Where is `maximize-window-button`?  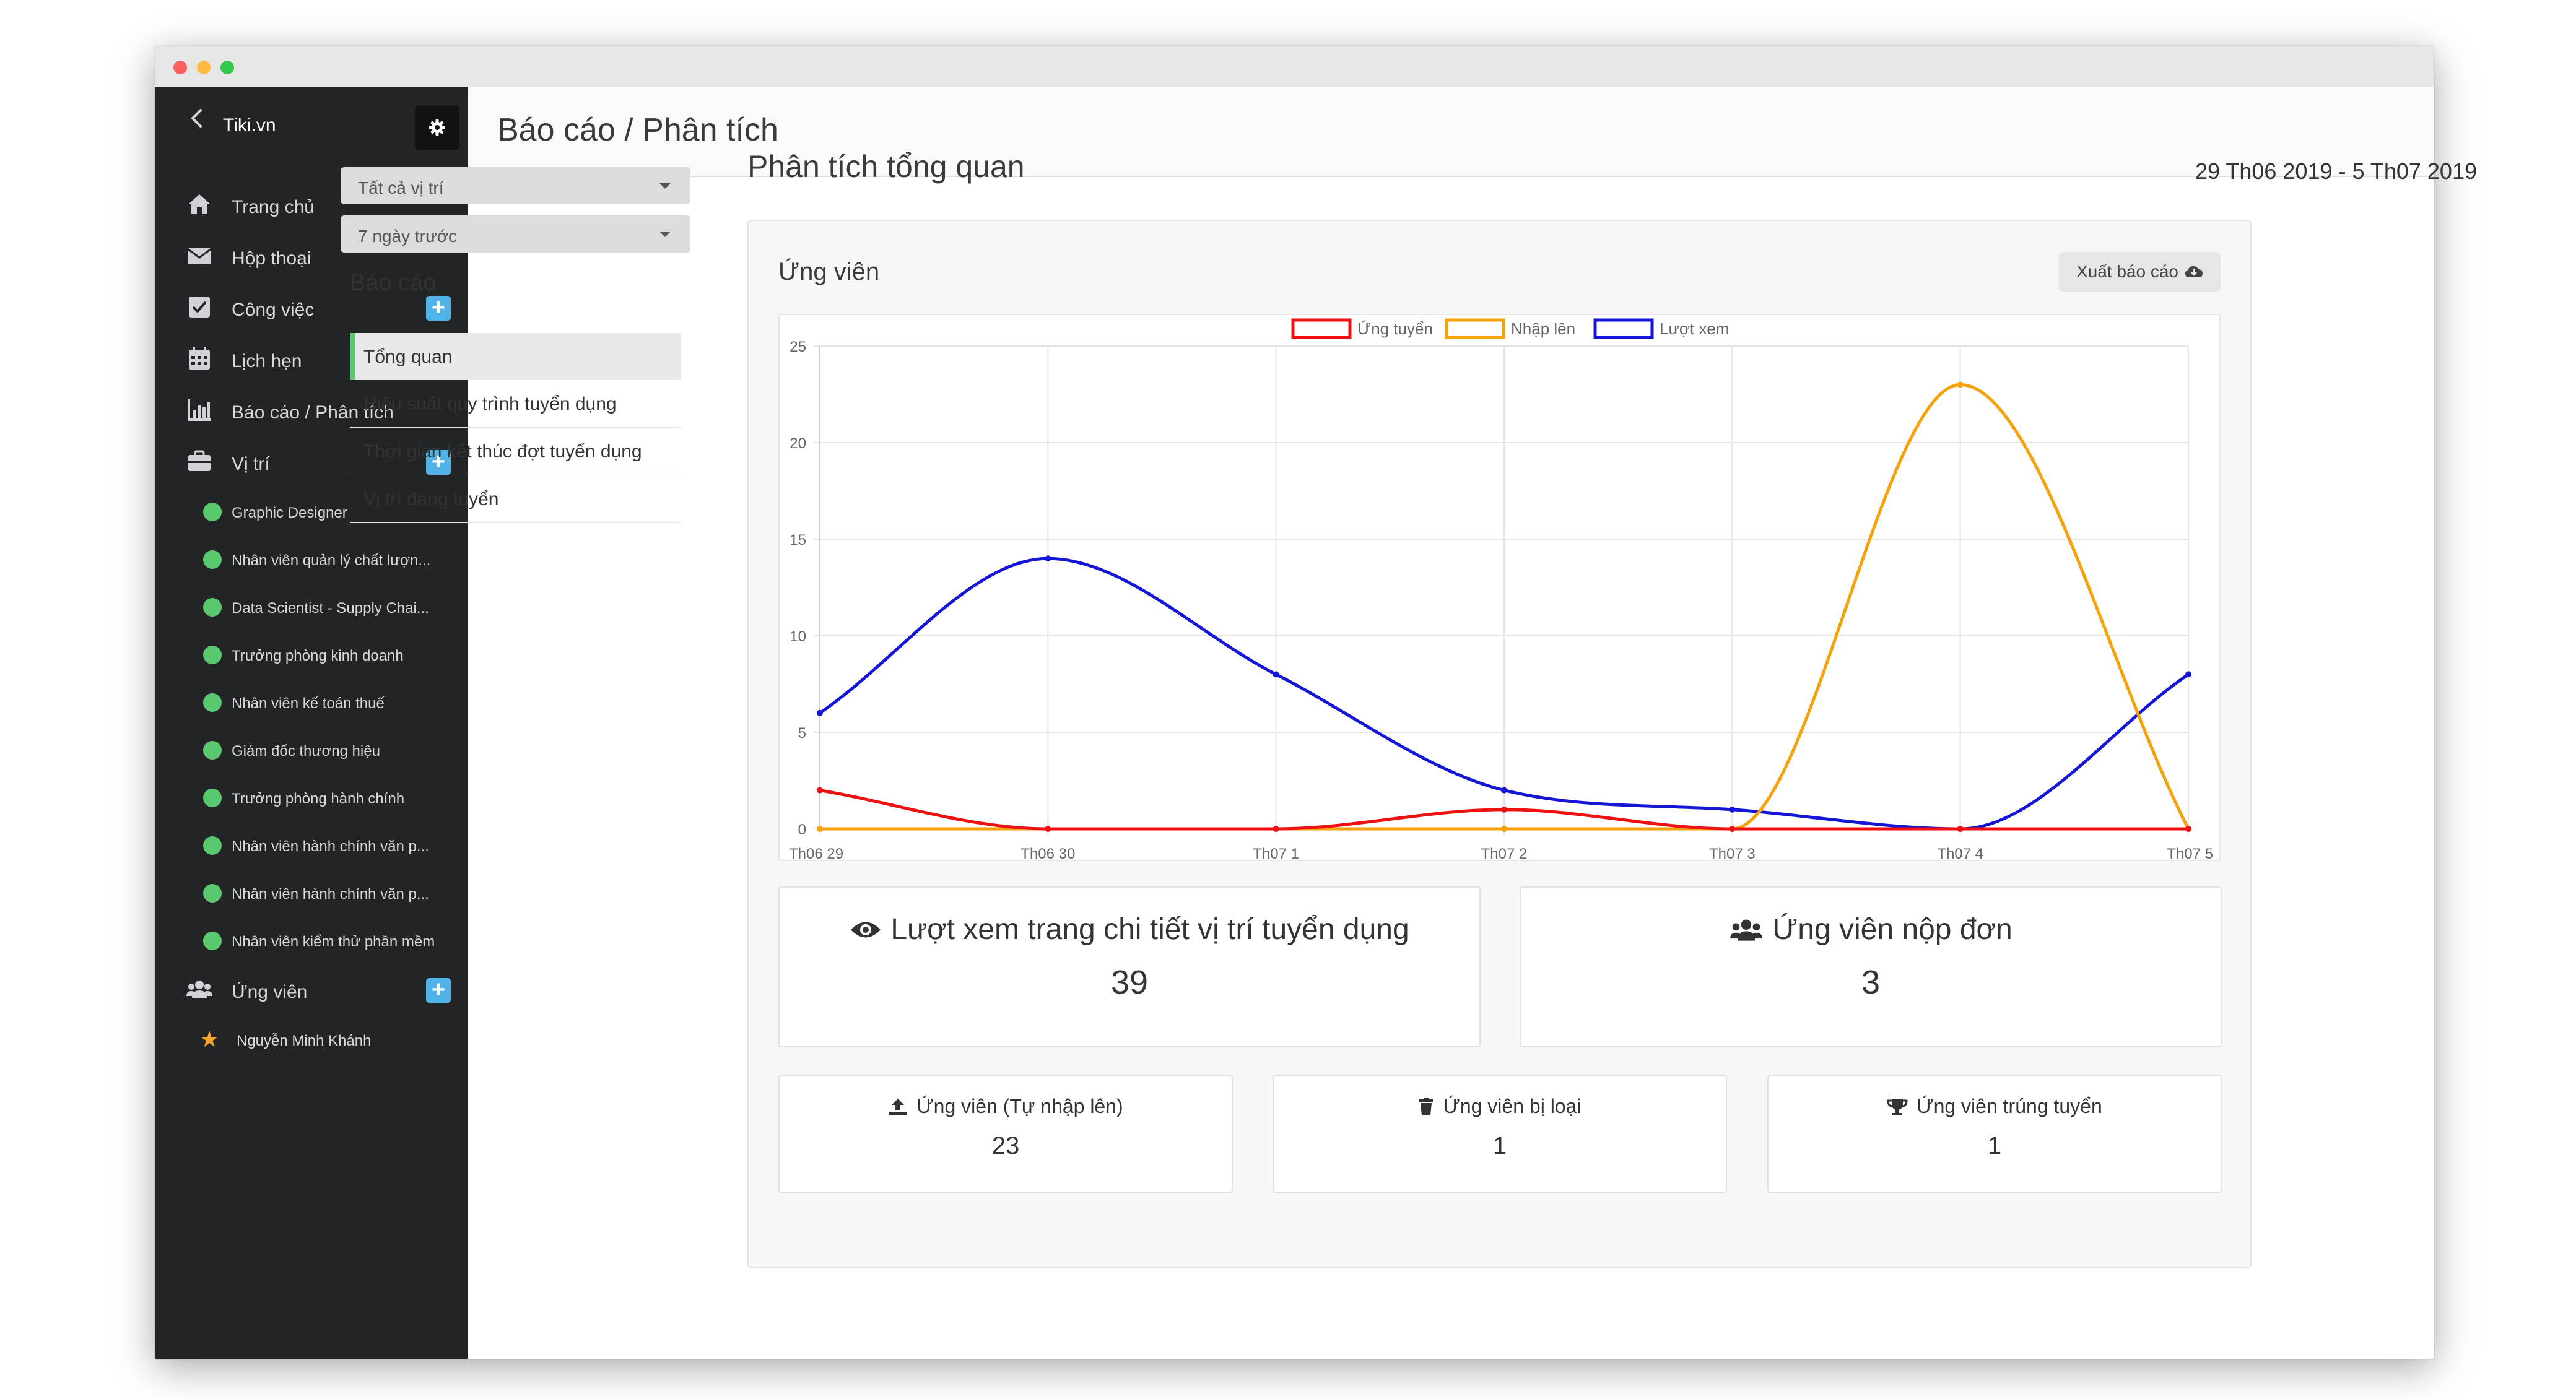
maximize-window-button is located at coordinates (227, 67).